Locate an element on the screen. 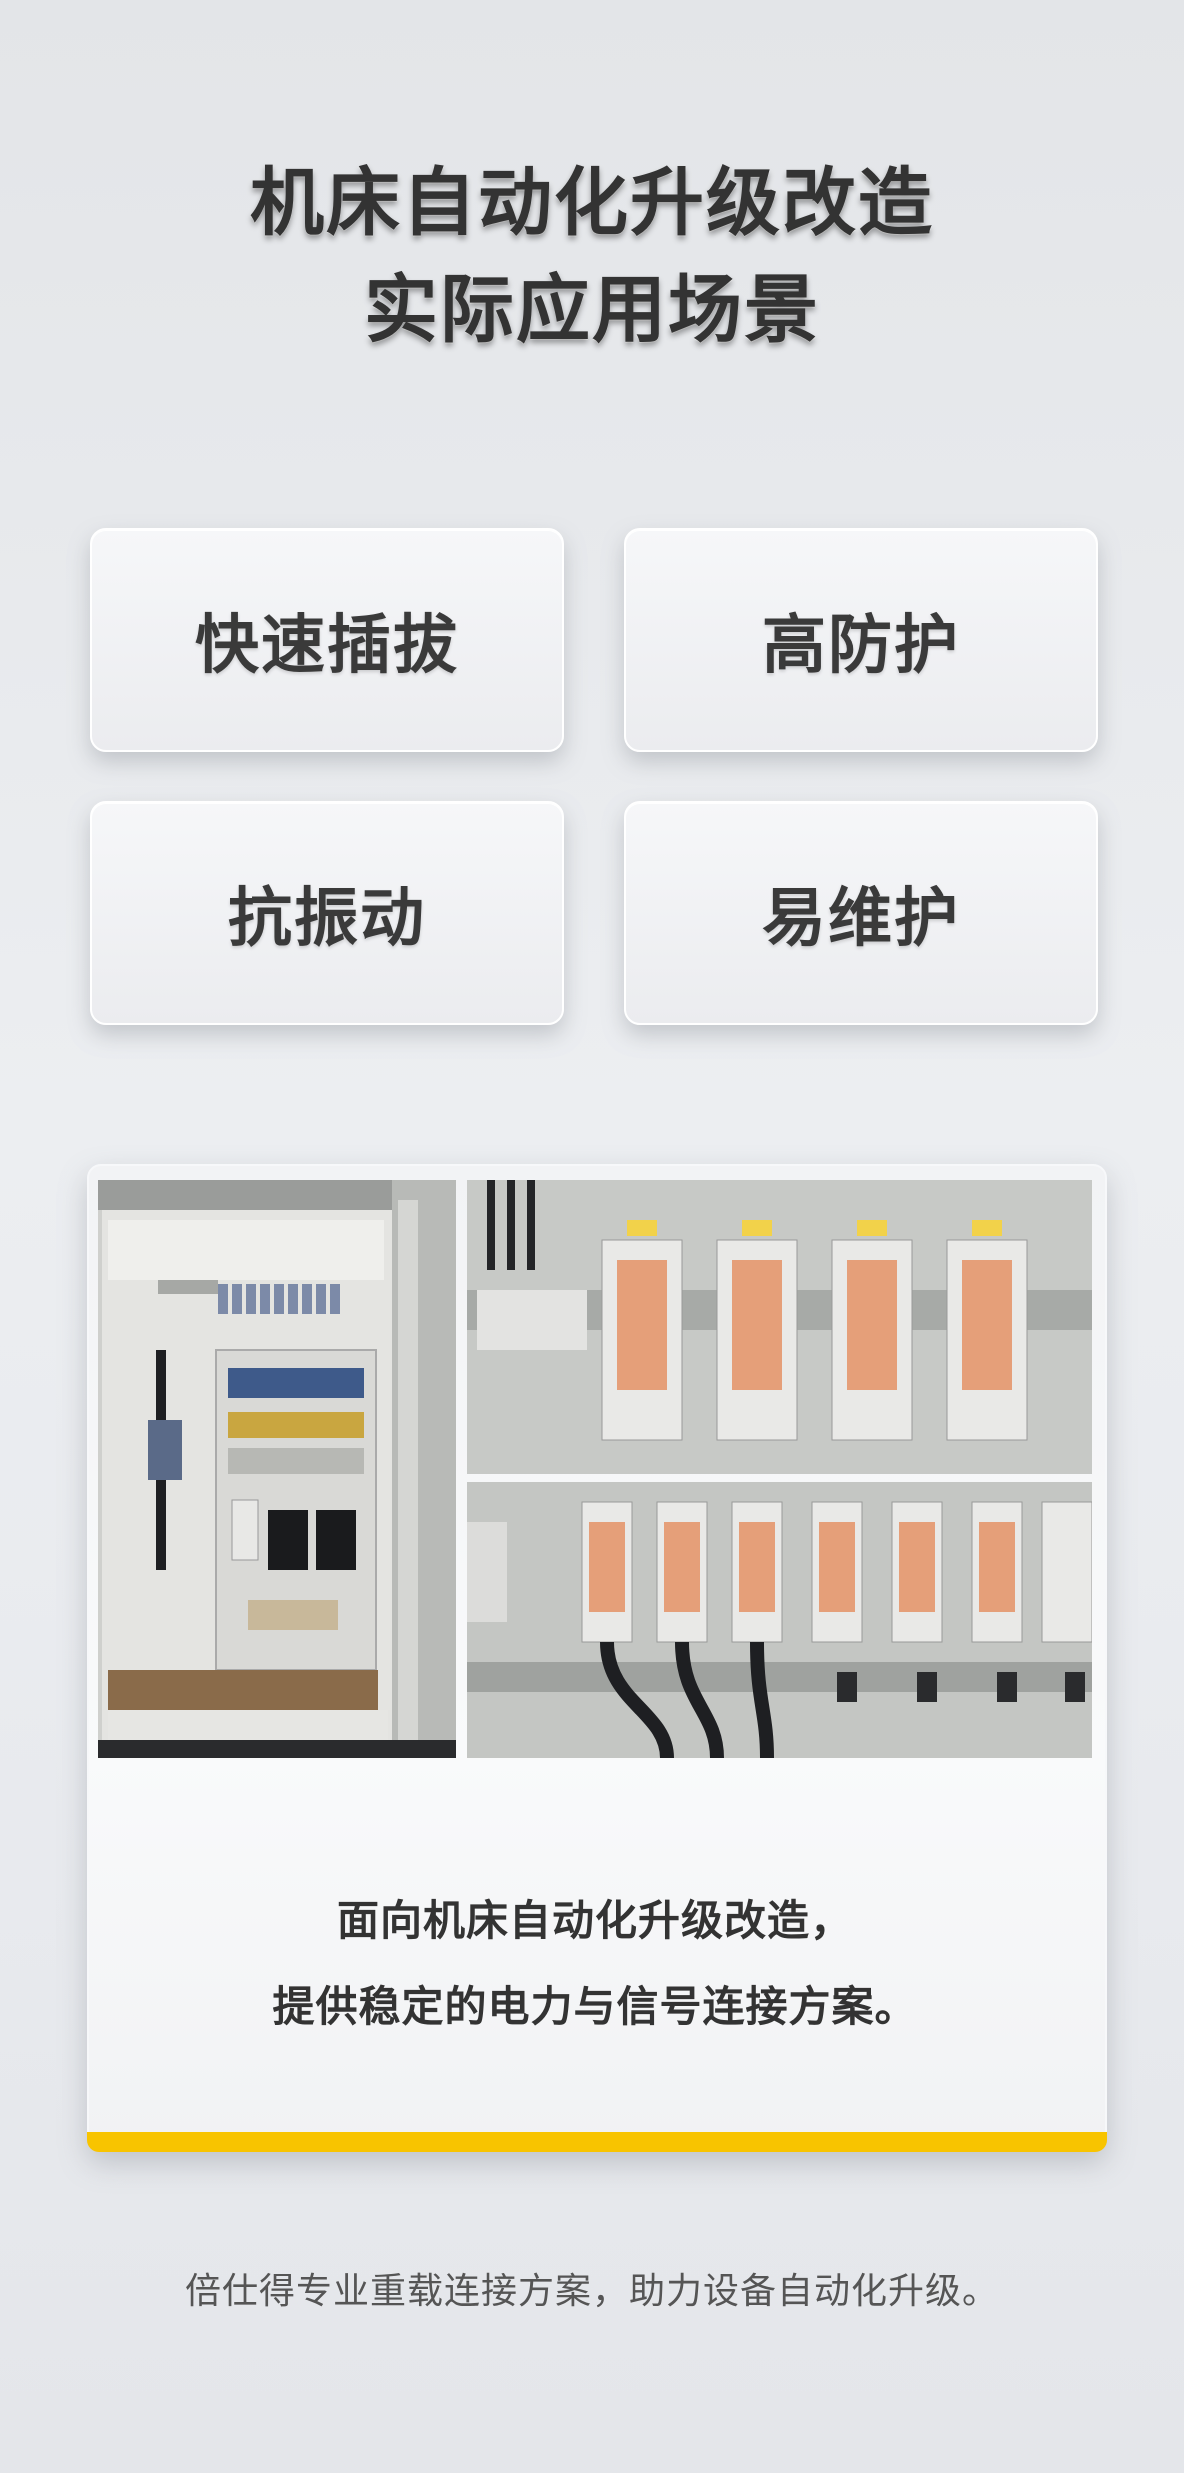 This screenshot has width=1184, height=2473. connector-rail-photo-bottom is located at coordinates (779, 1620).